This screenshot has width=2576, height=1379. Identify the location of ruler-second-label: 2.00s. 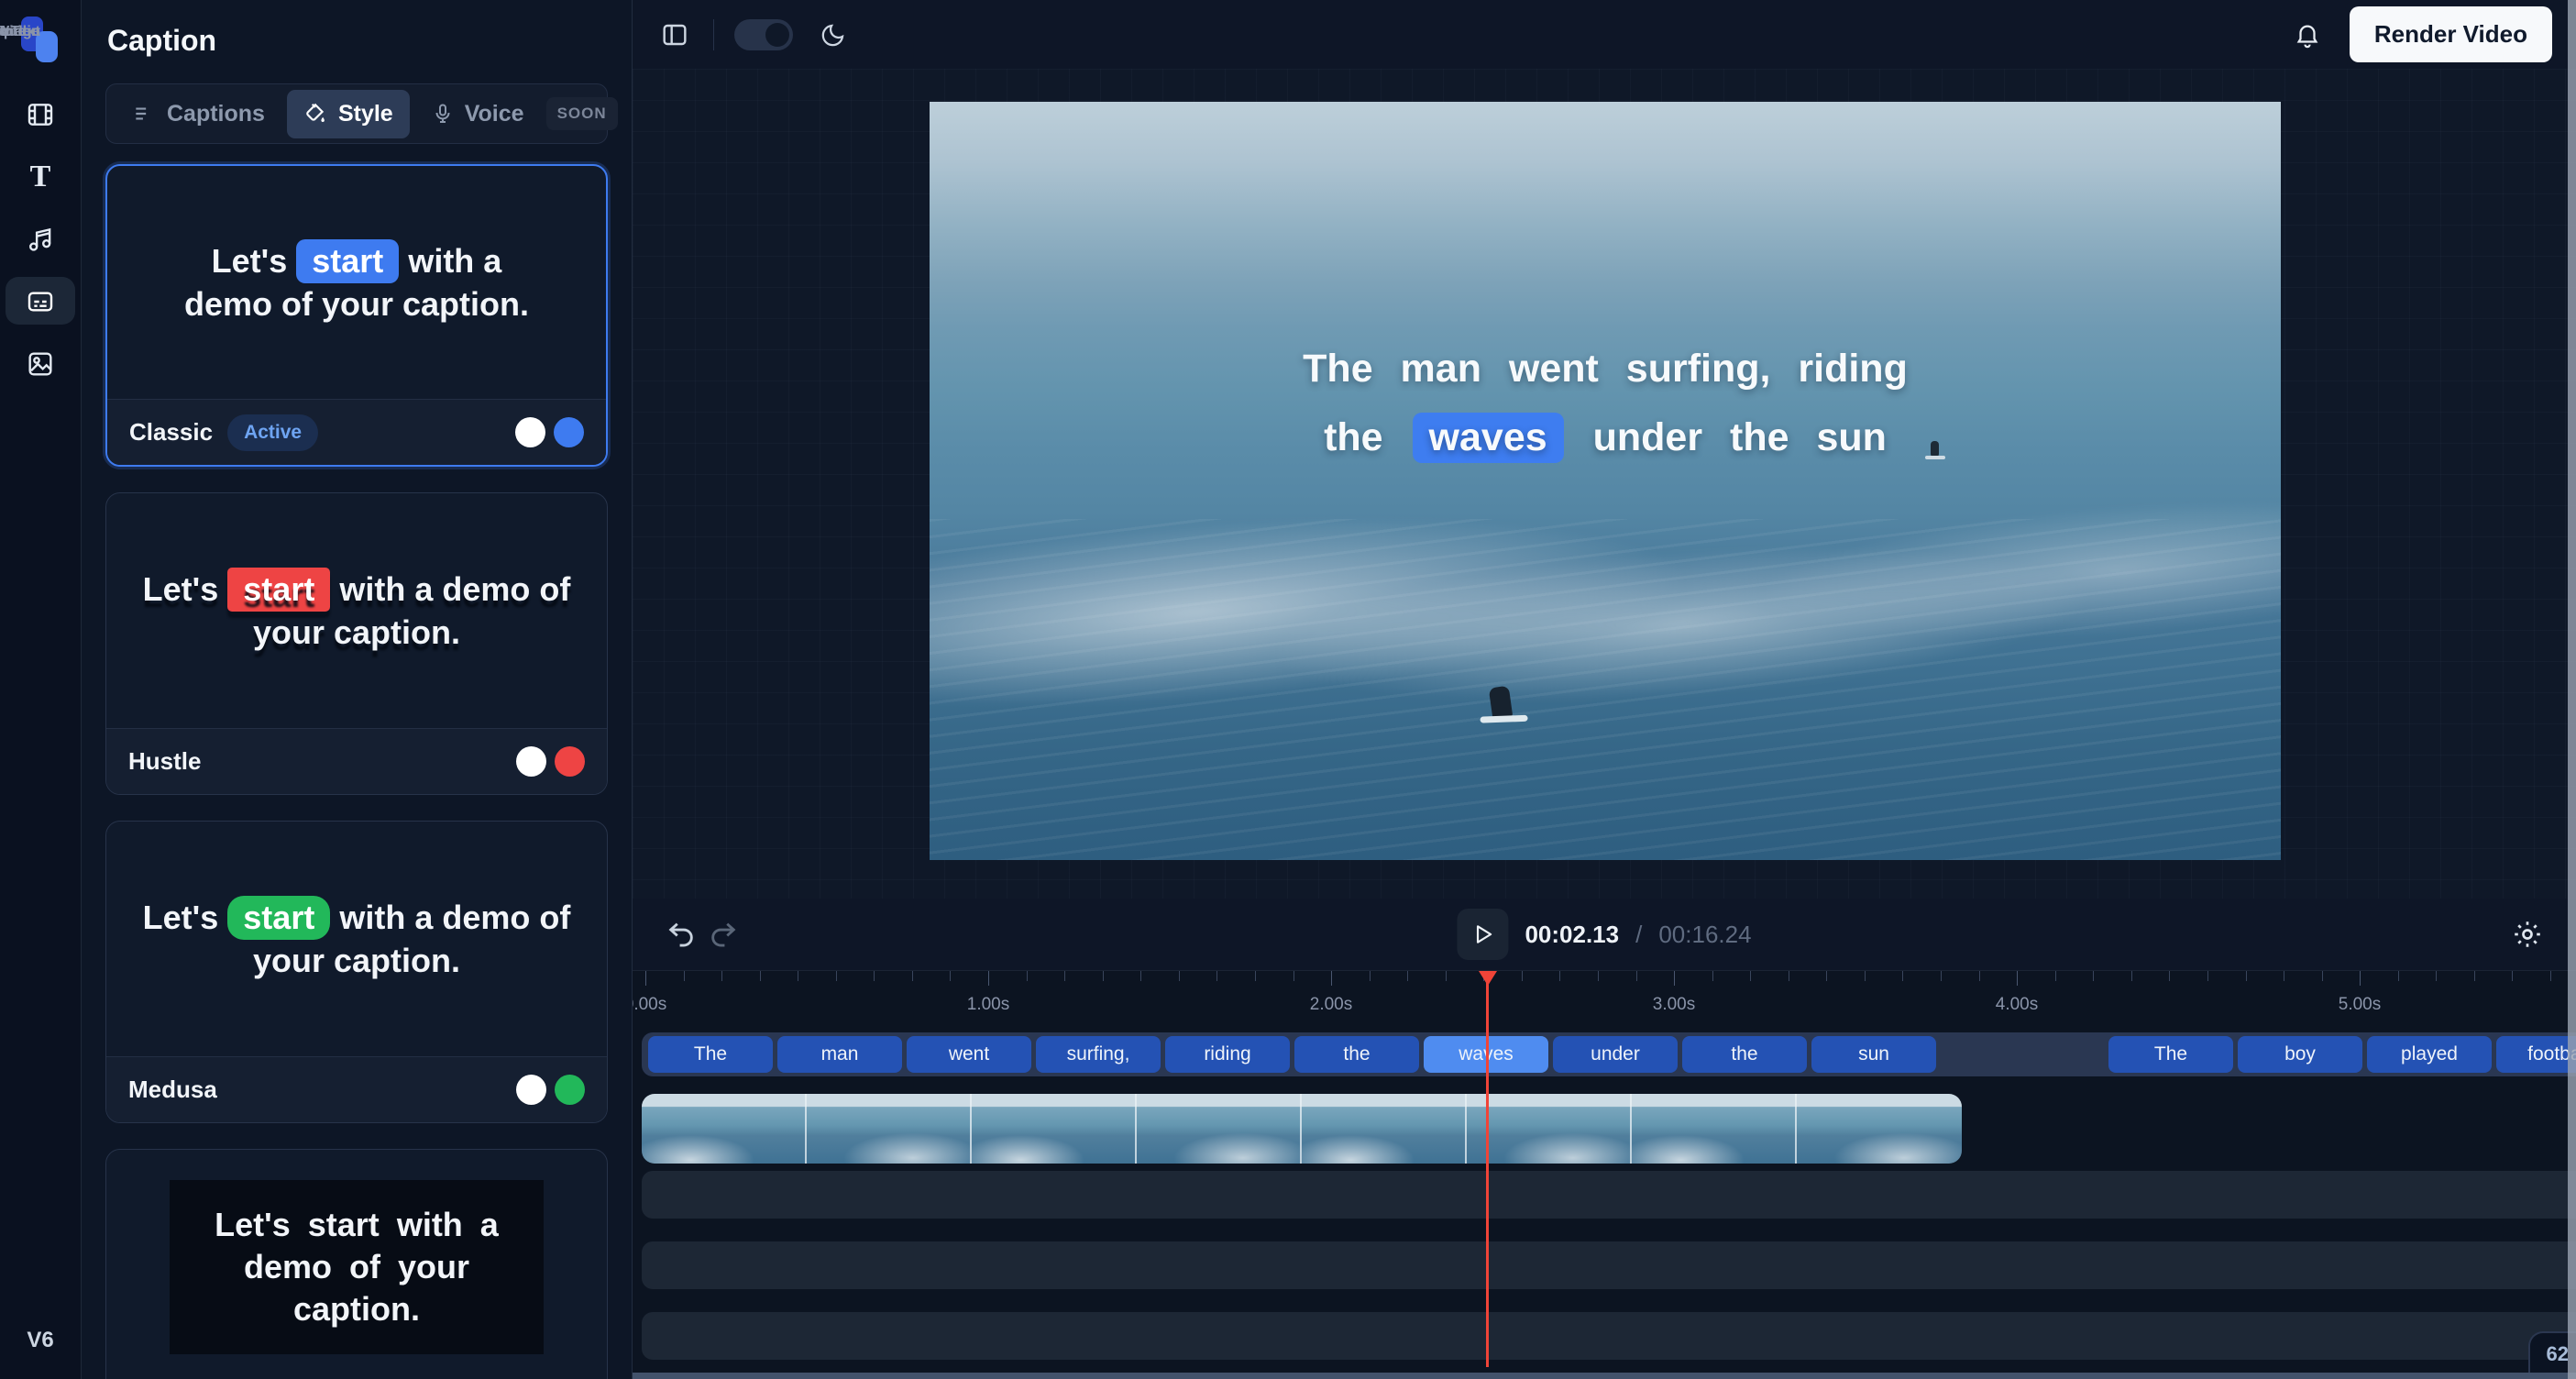
(1331, 1004).